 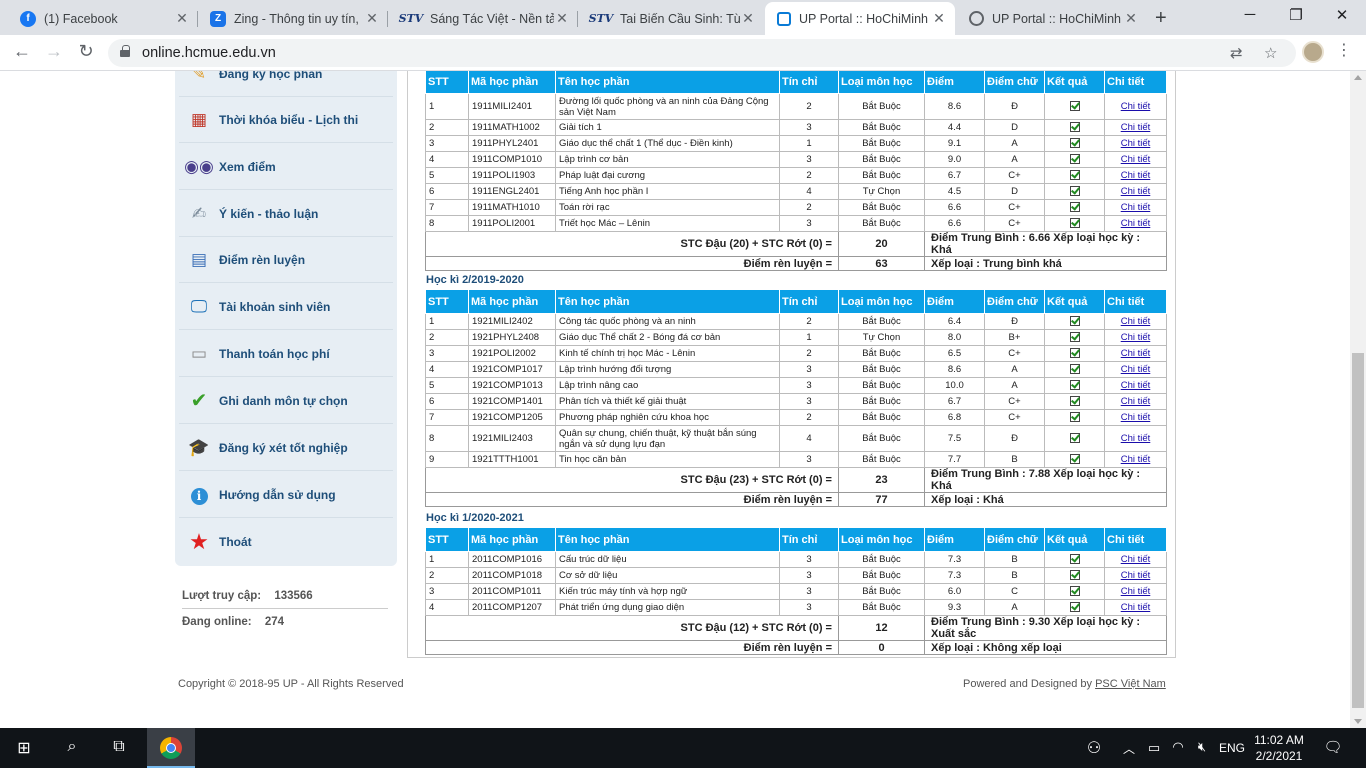 I want to click on sidebar-item-view-grades: ◉◉ Xem điểm, so click(x=286, y=167).